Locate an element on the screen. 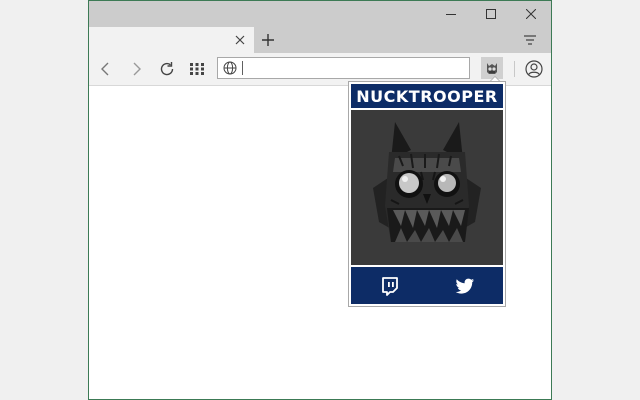  title-bar is located at coordinates (320, 14).